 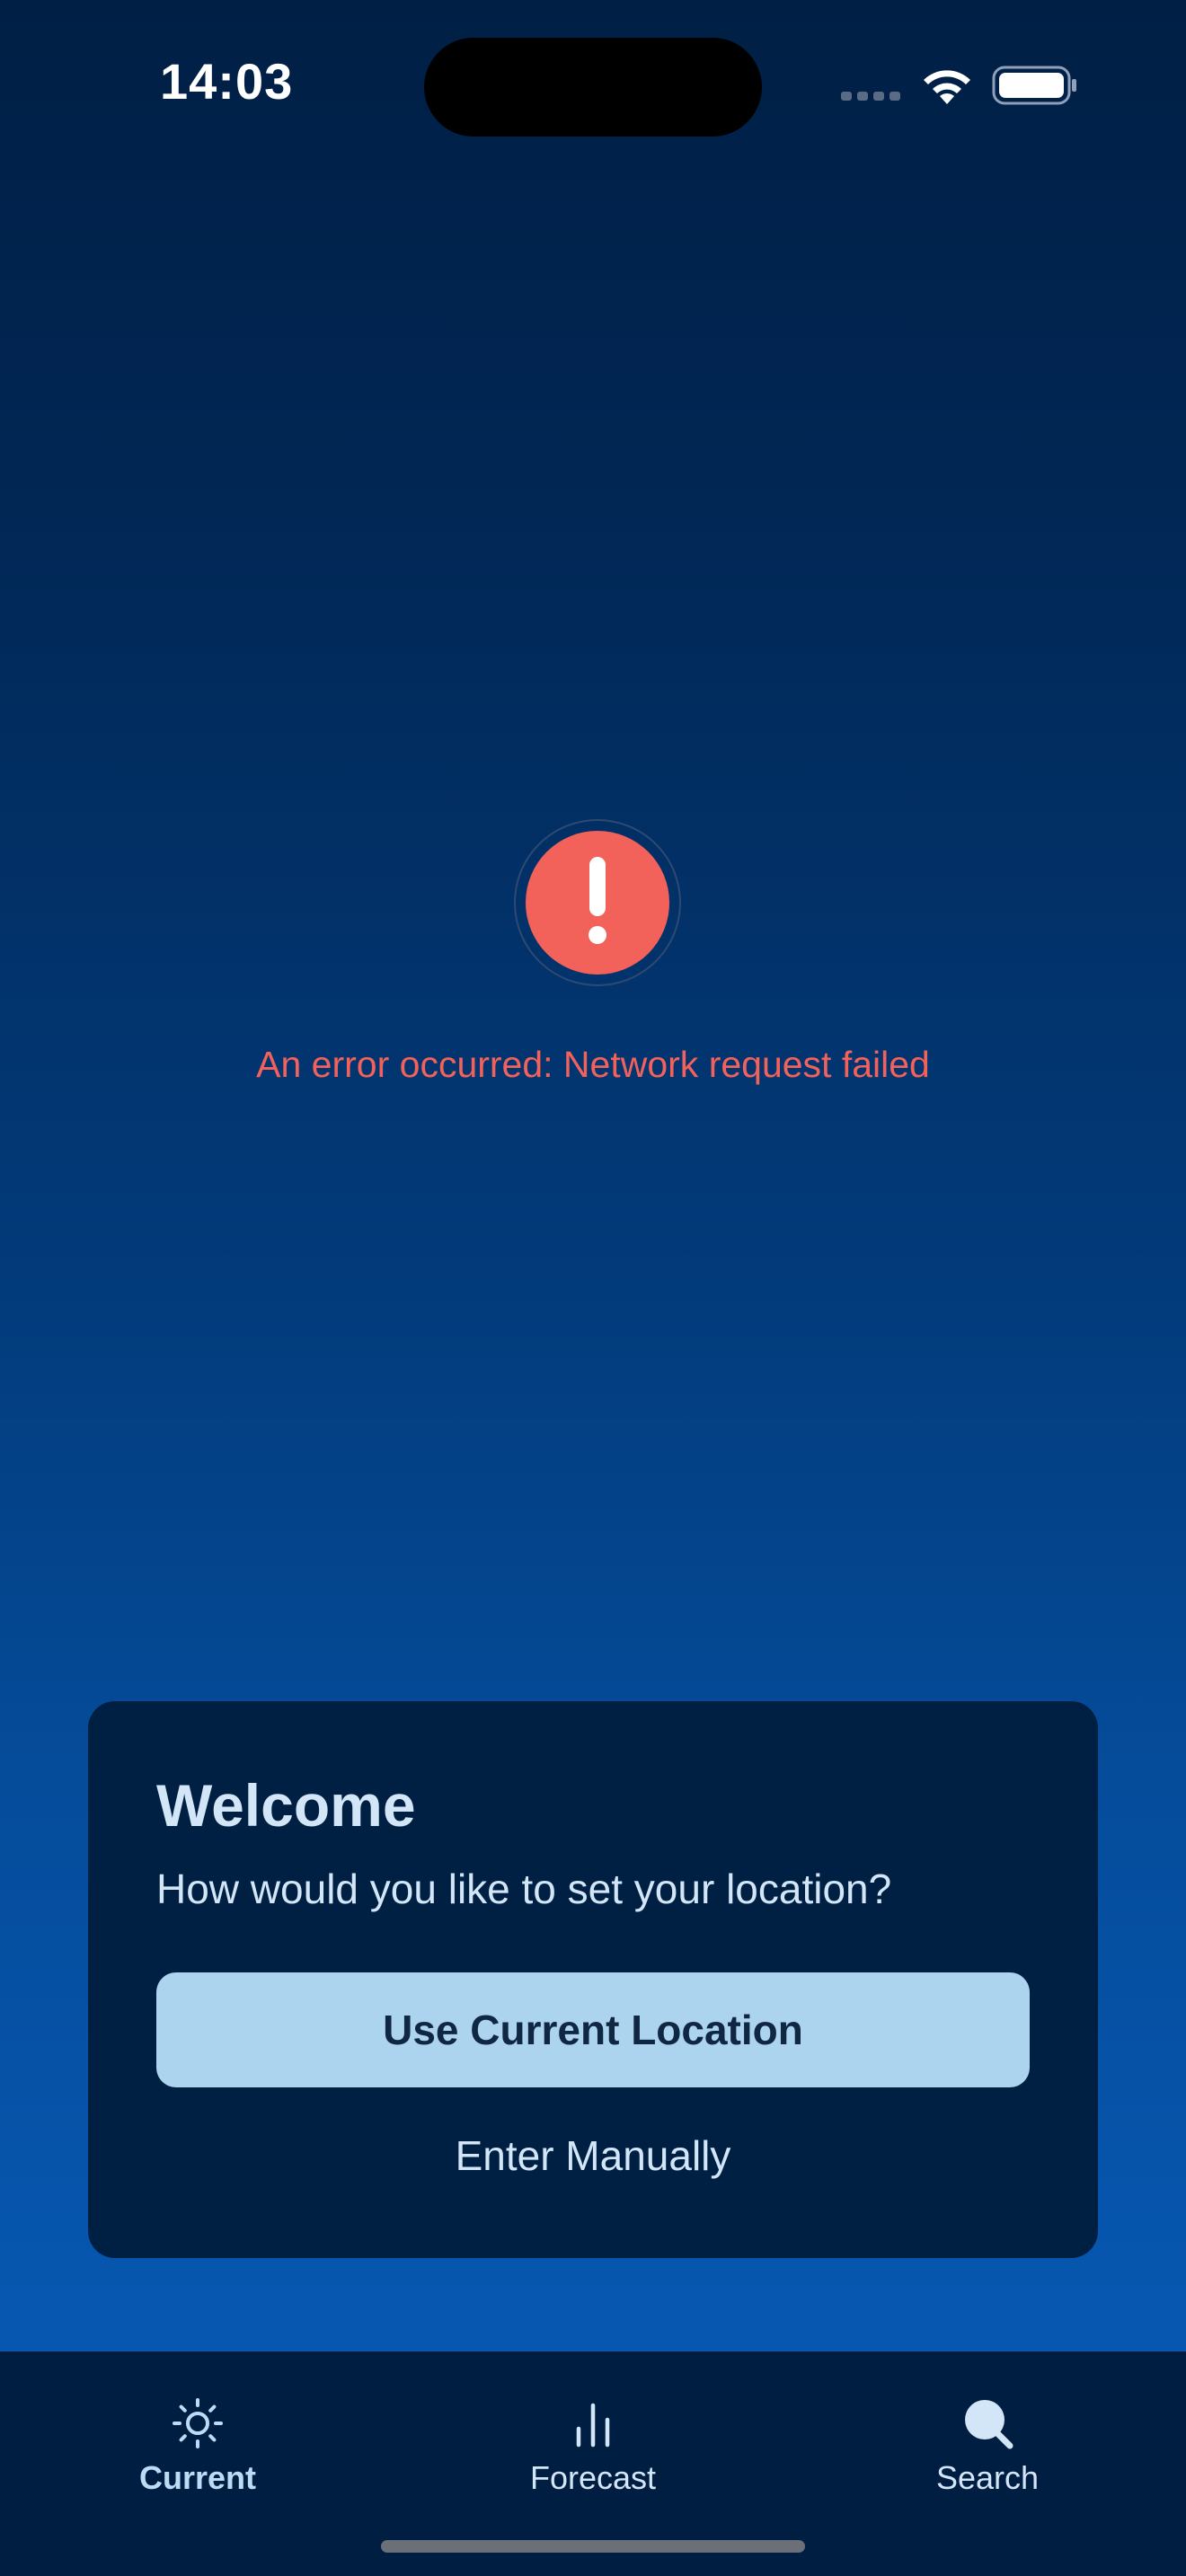 What do you see at coordinates (524, 1889) in the screenshot?
I see `welcome-subtitle: How would you like to set your location?` at bounding box center [524, 1889].